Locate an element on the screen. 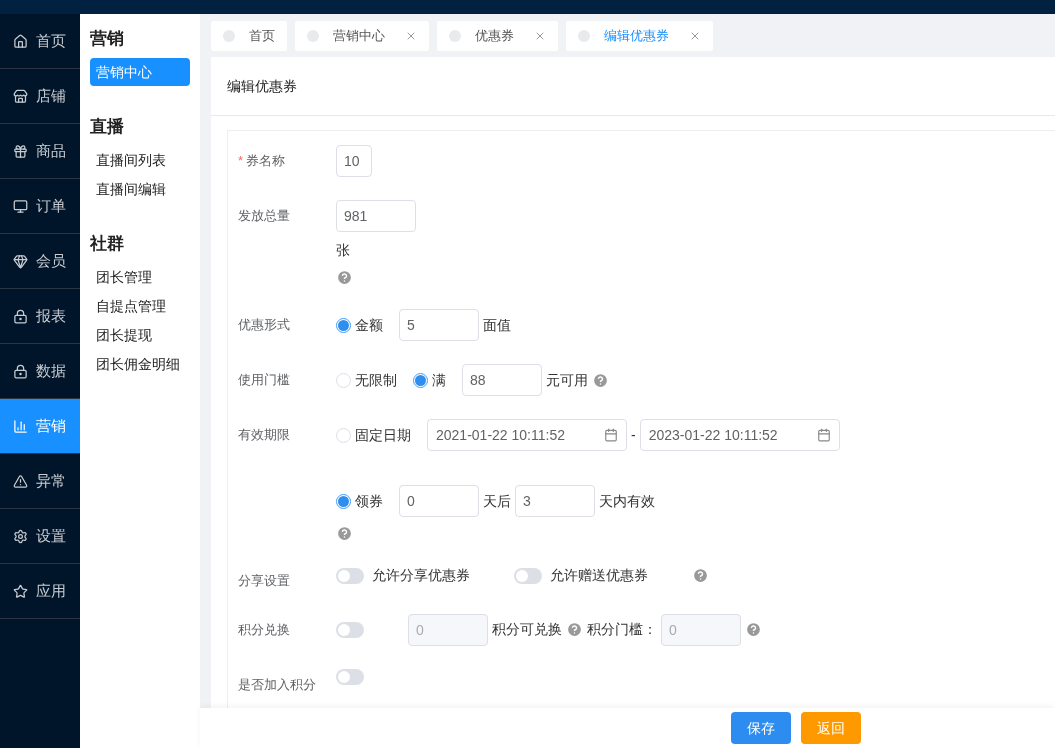  submenu-item: 团长提现 is located at coordinates (140, 335).